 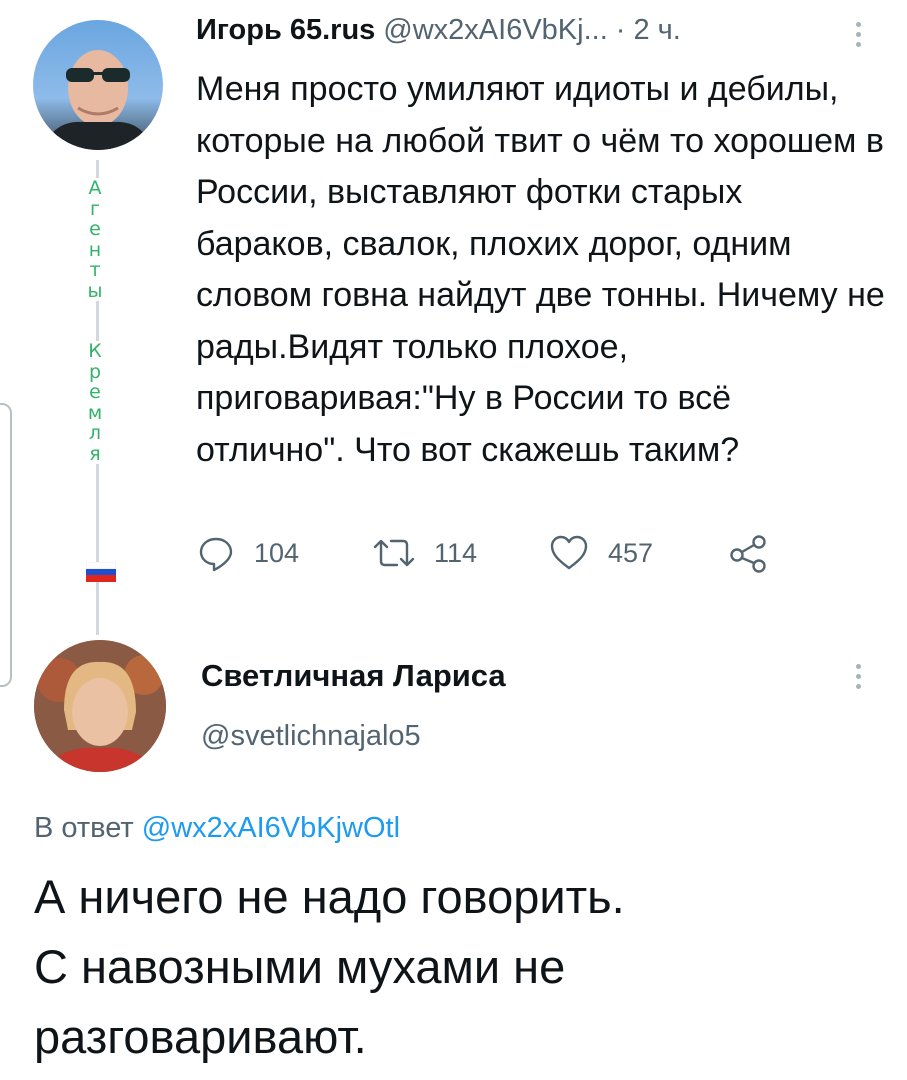 I want to click on retweet-icon, so click(x=394, y=553).